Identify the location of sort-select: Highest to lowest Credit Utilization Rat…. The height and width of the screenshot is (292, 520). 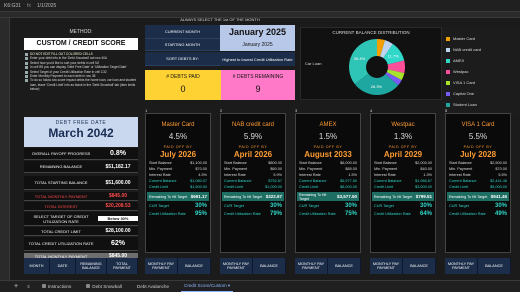
(257, 59).